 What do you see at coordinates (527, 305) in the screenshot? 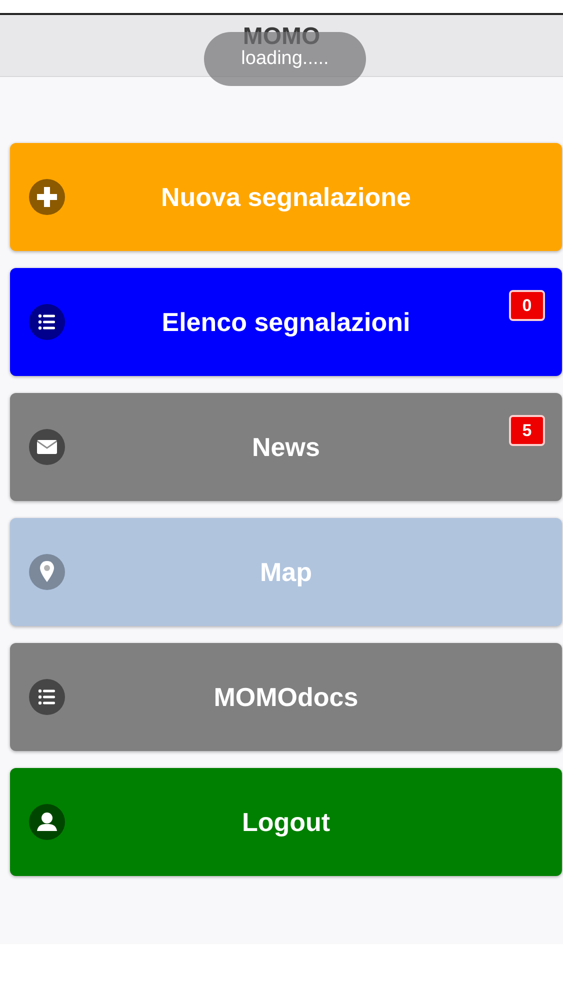
I see `count-badge: 0` at bounding box center [527, 305].